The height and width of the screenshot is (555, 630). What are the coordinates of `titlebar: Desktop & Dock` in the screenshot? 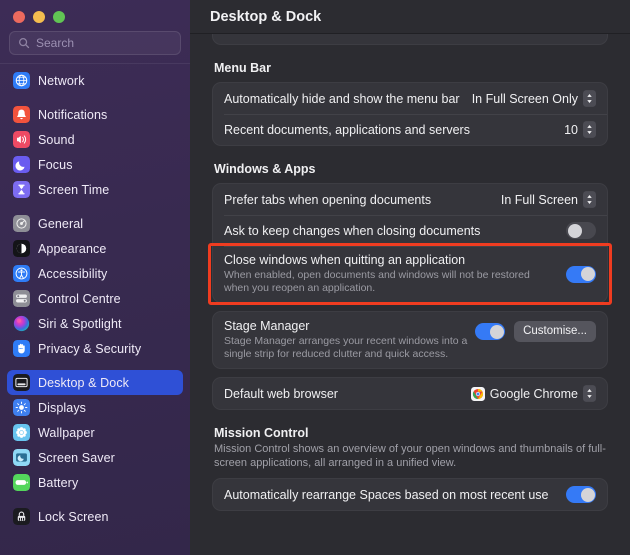 It's located at (410, 17).